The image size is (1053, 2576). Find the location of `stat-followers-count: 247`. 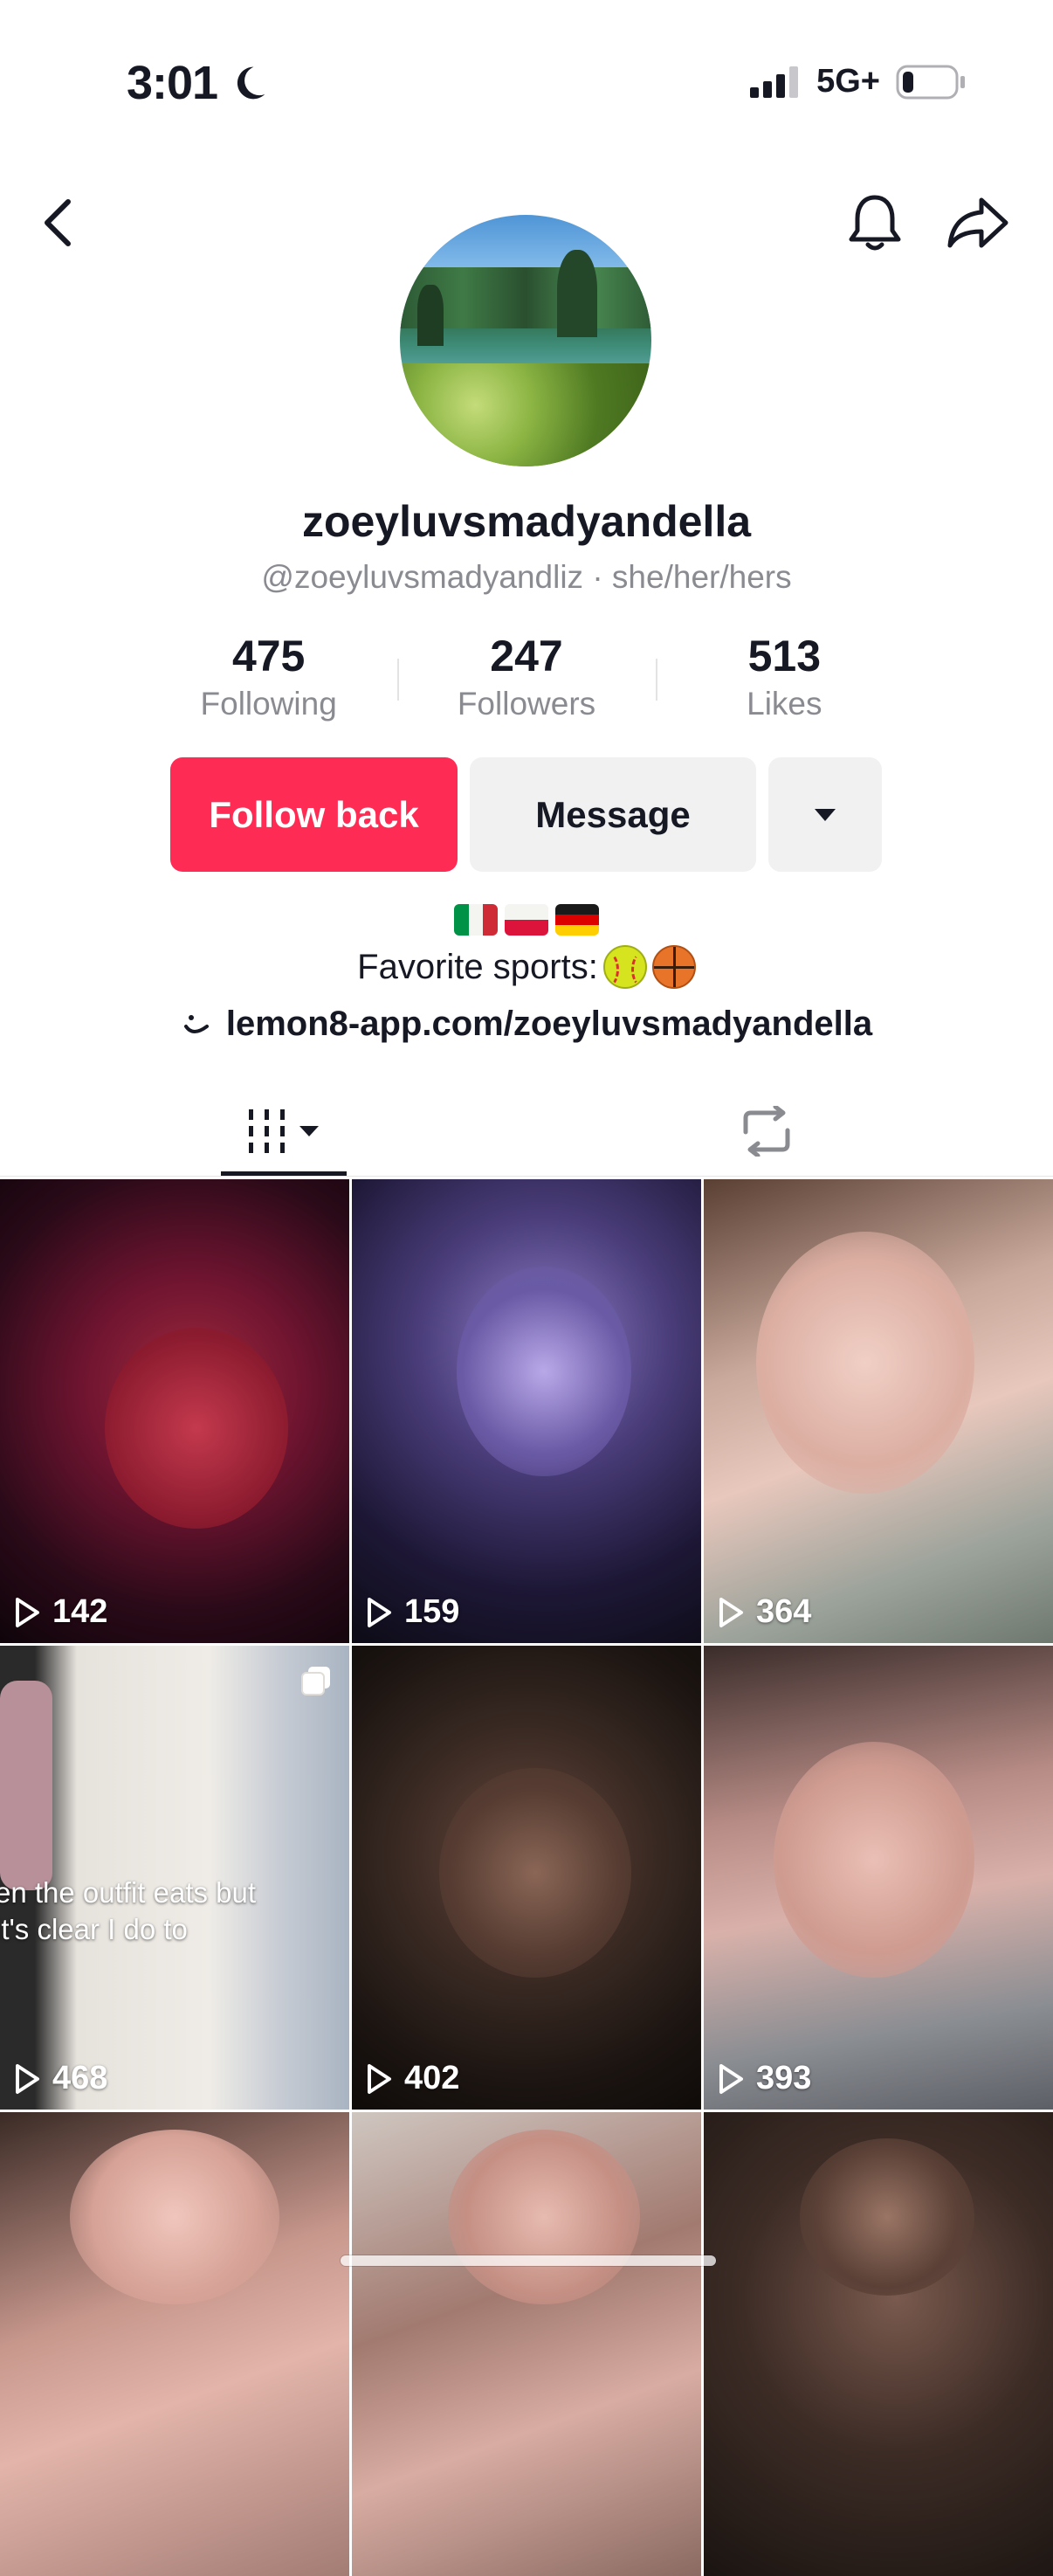

stat-followers-count: 247 is located at coordinates (526, 656).